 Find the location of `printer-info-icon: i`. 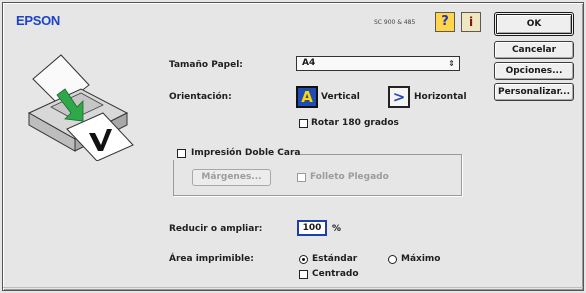

printer-info-icon: i is located at coordinates (471, 22).